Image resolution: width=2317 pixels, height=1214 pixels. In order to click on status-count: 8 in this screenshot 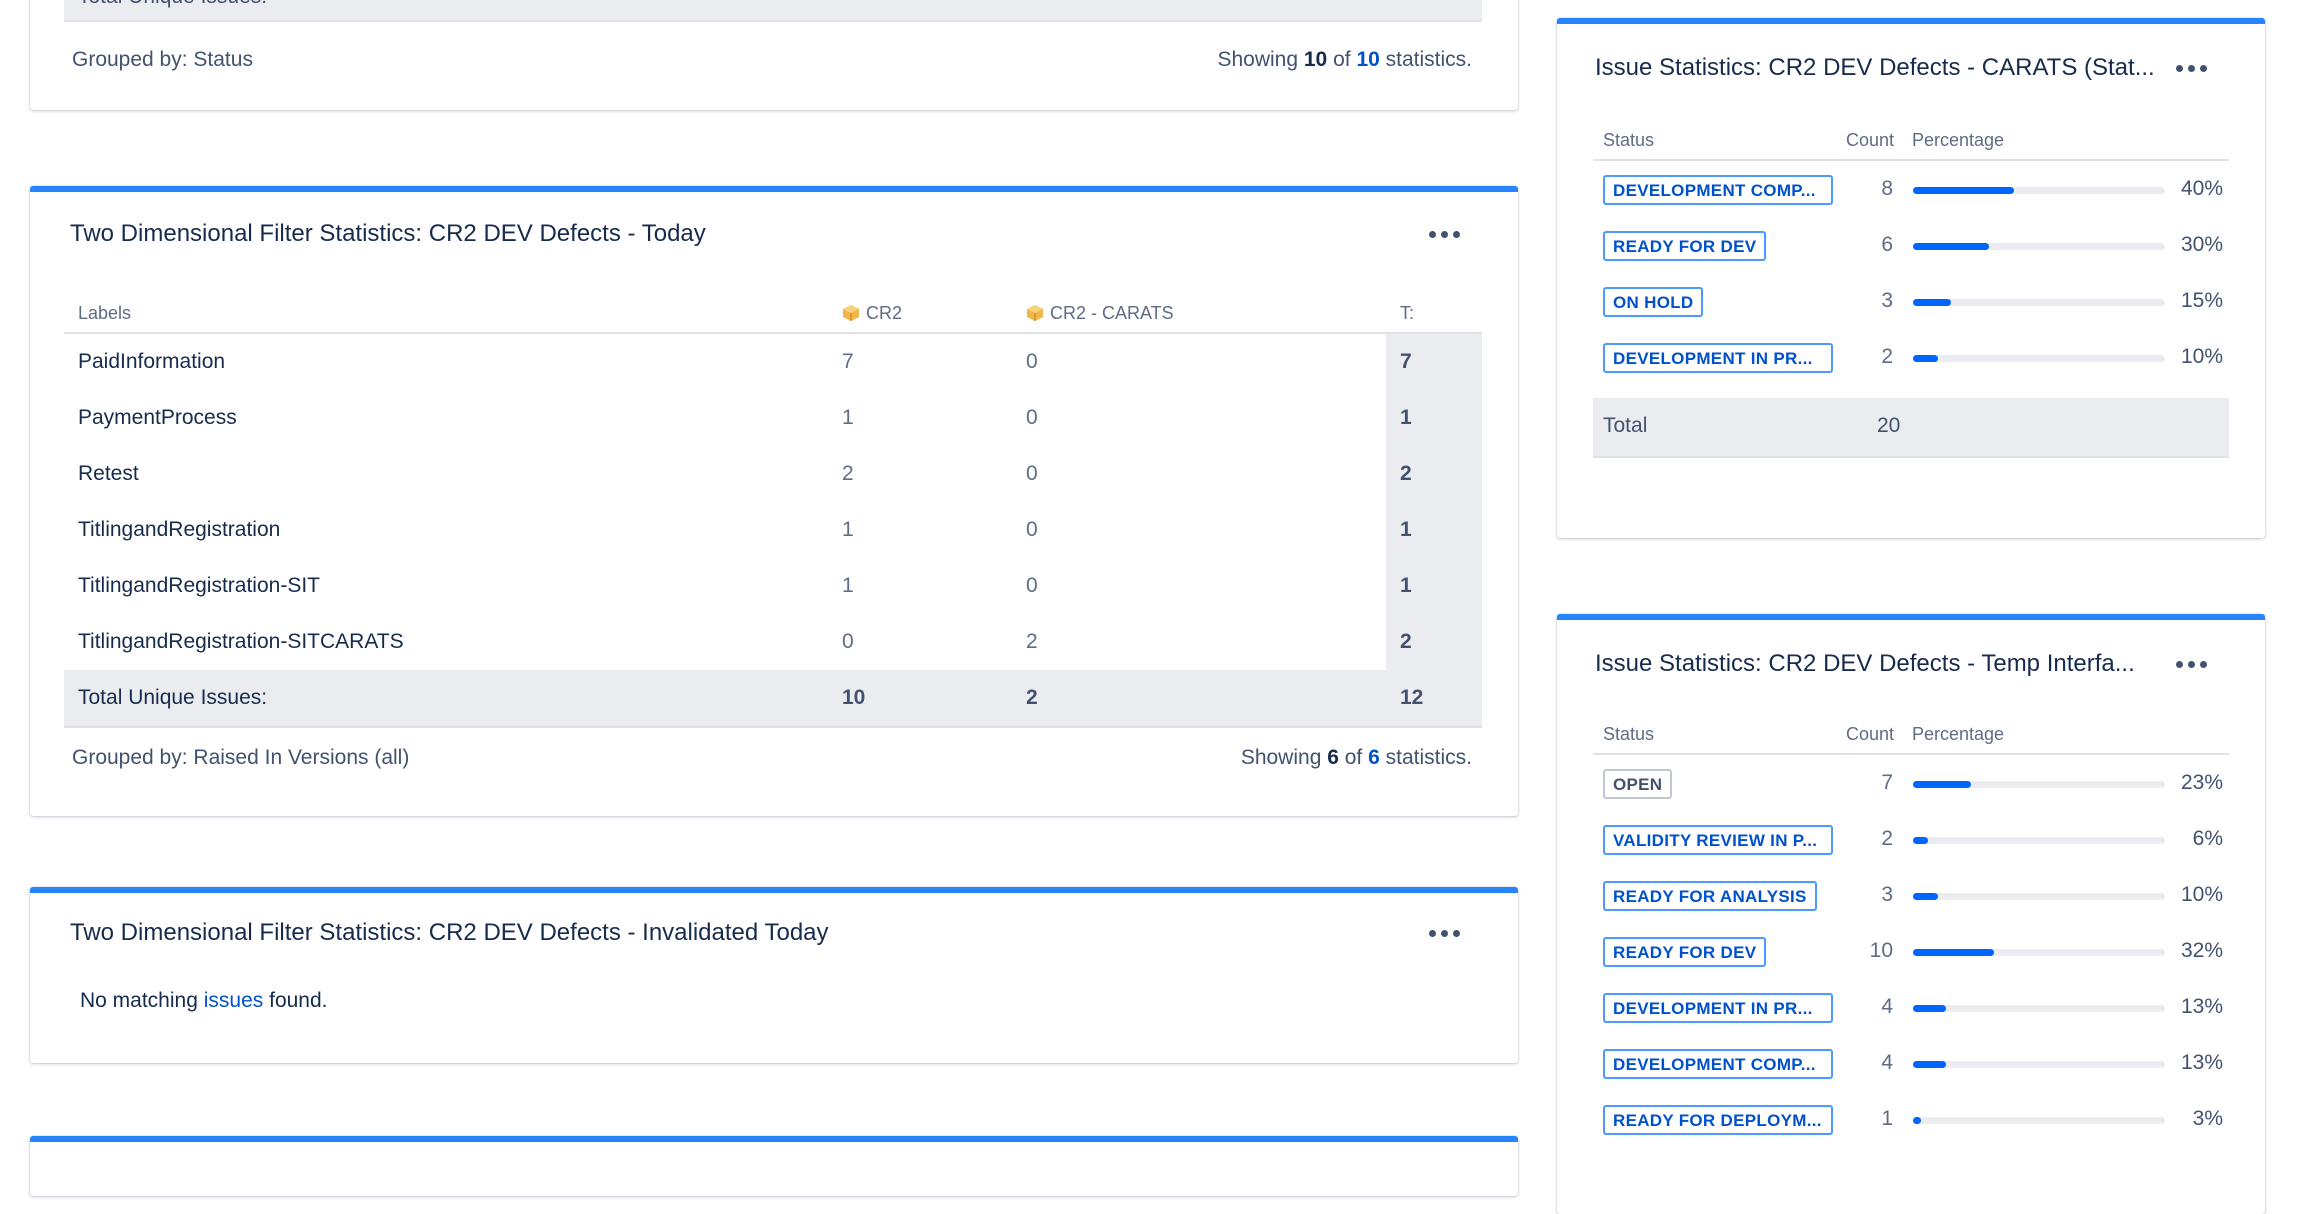, I will do `click(1873, 189)`.